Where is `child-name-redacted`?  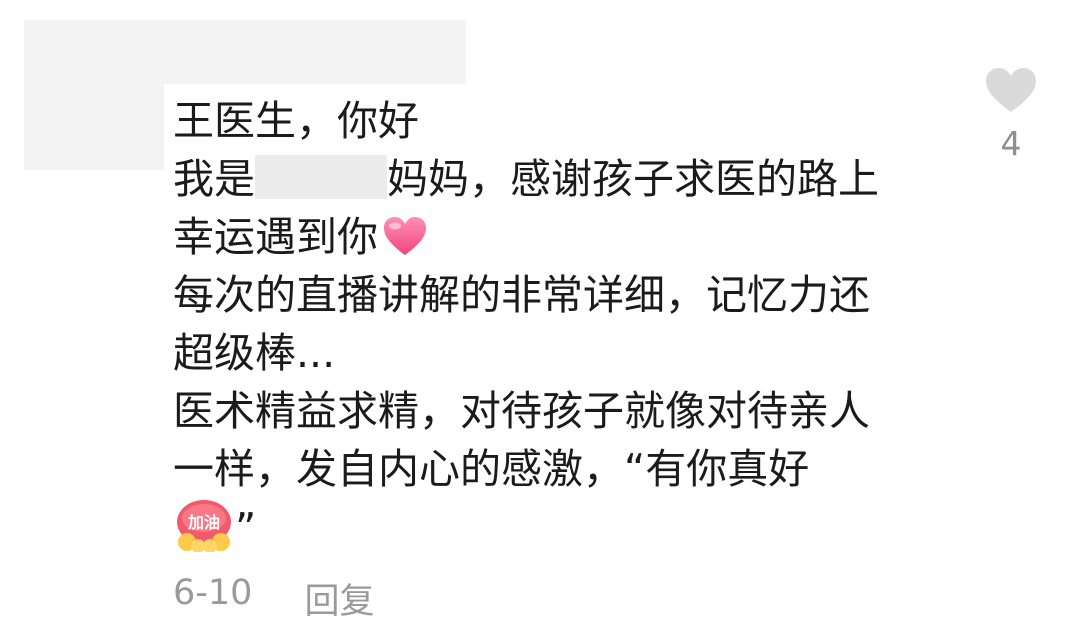 child-name-redacted is located at coordinates (321, 177).